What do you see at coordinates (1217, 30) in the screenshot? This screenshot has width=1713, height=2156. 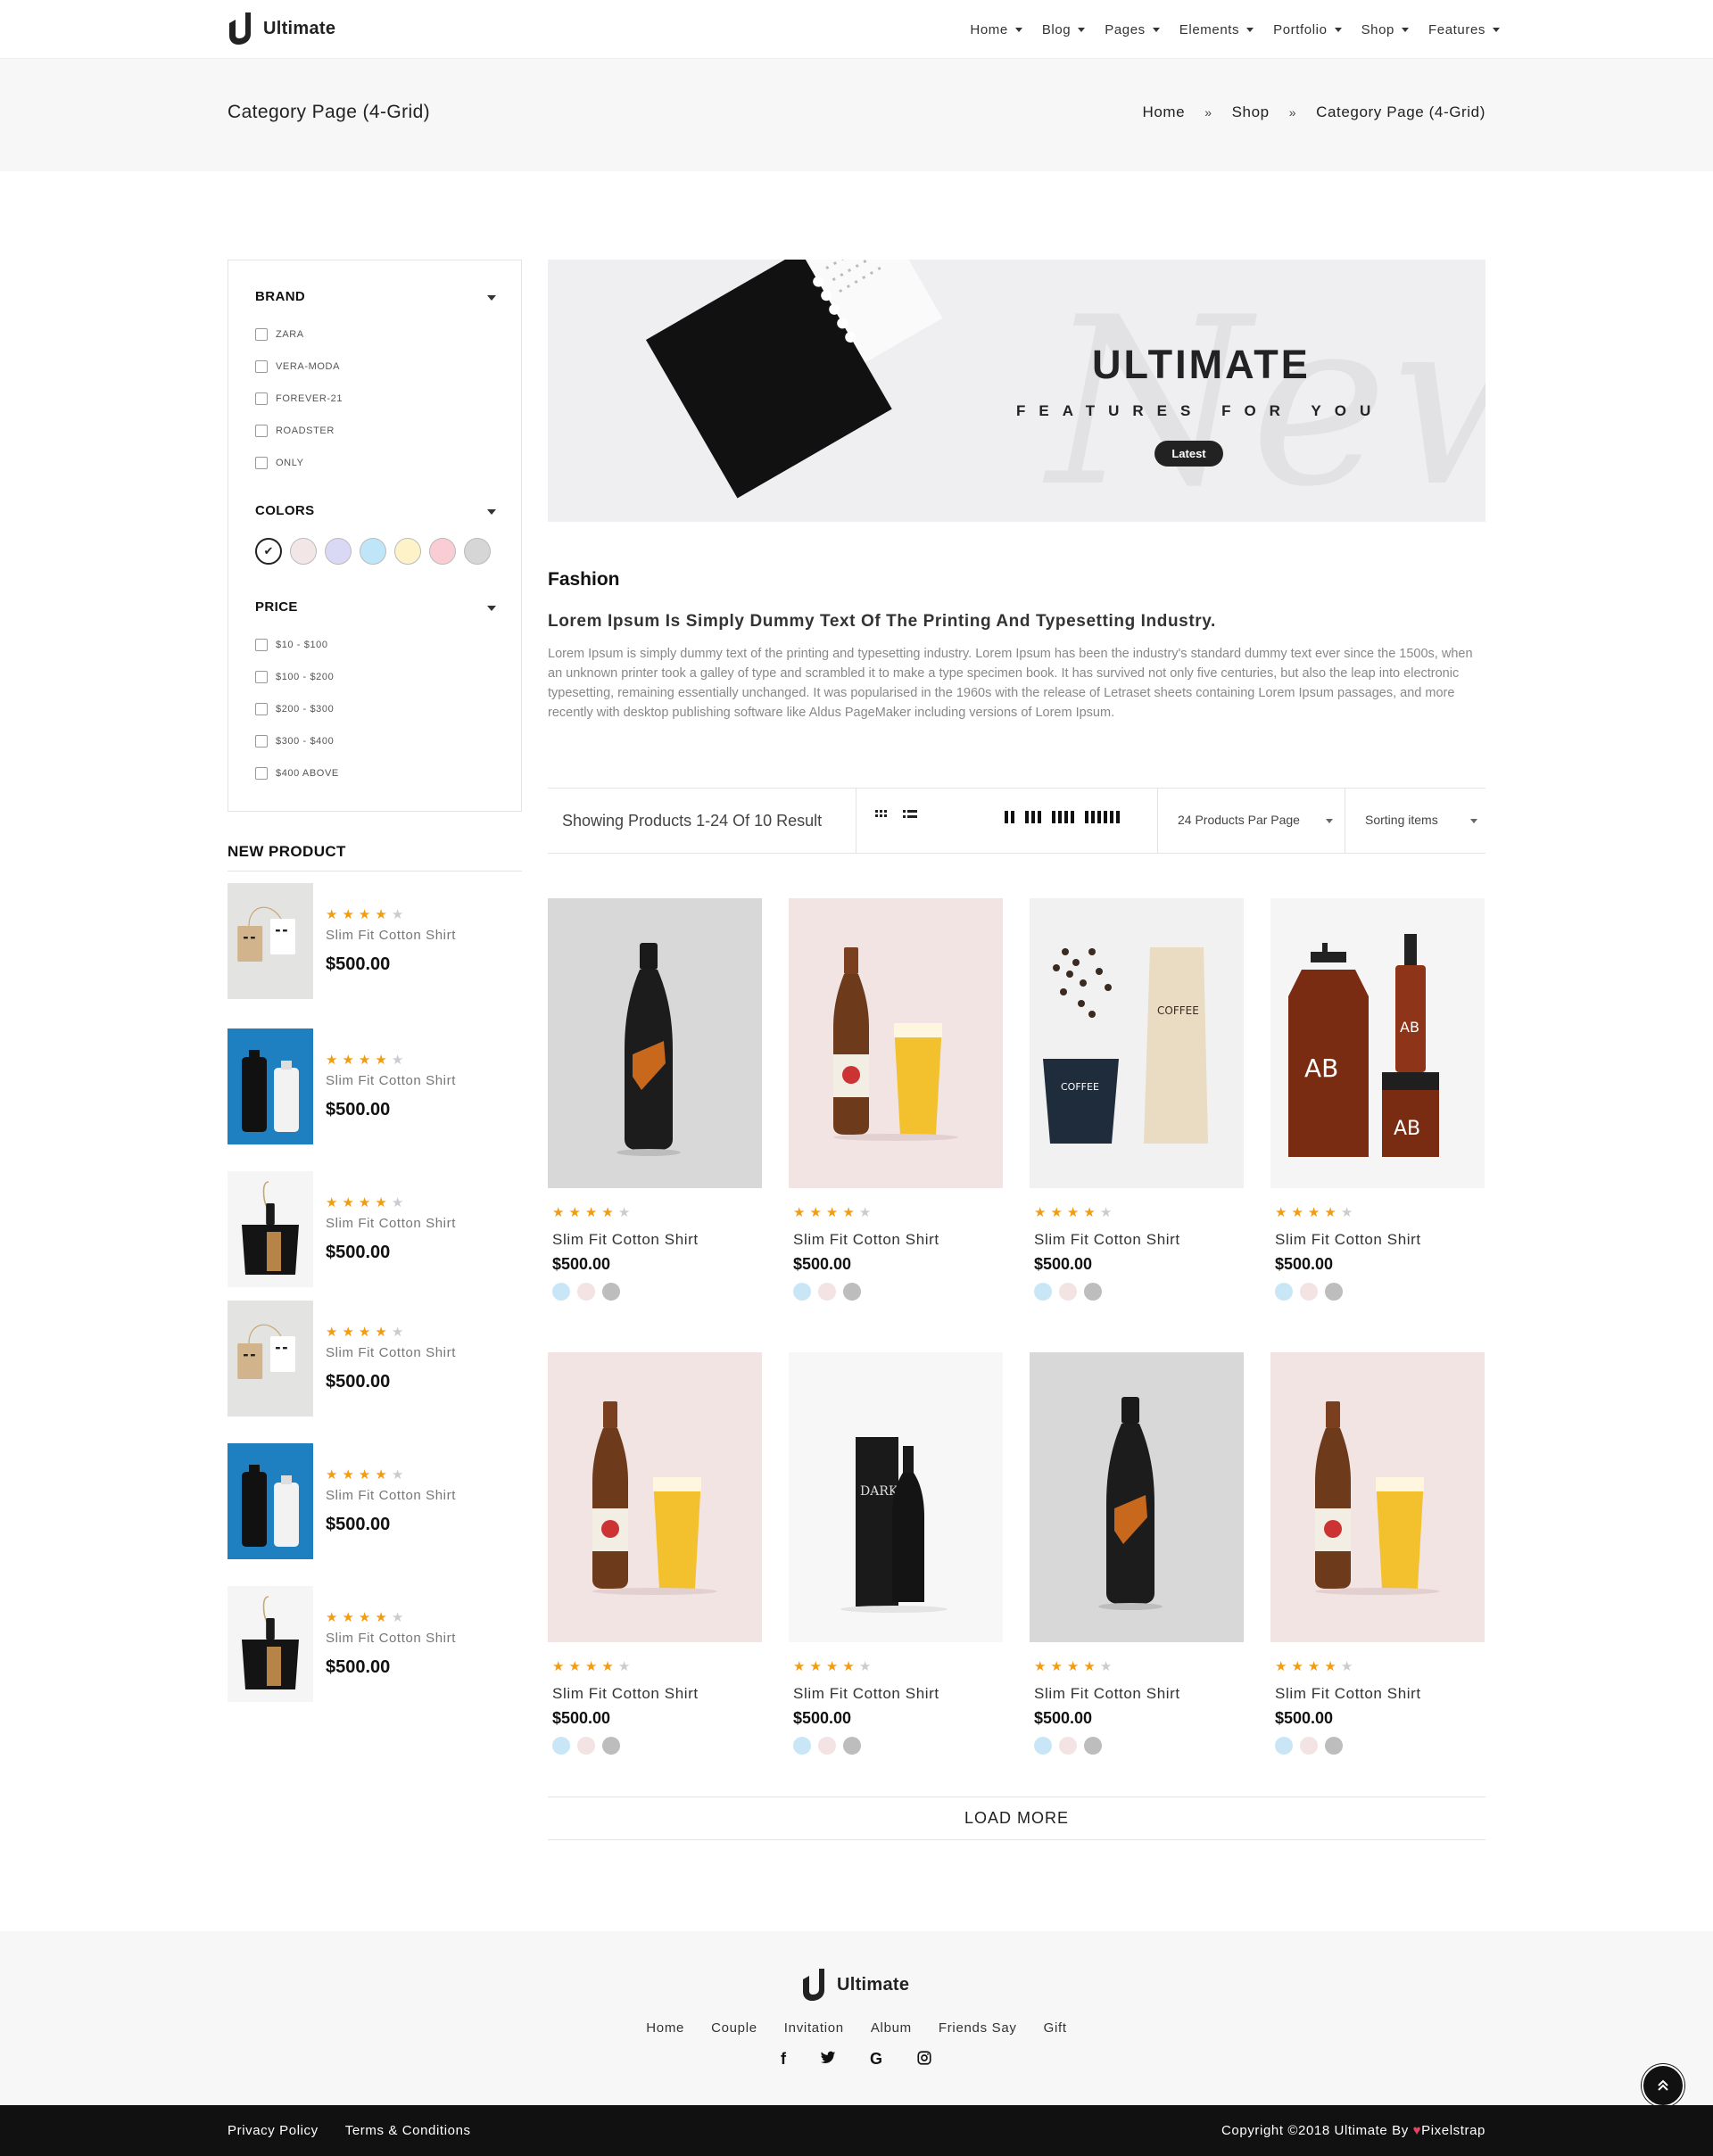 I see `nav-elements: Elements` at bounding box center [1217, 30].